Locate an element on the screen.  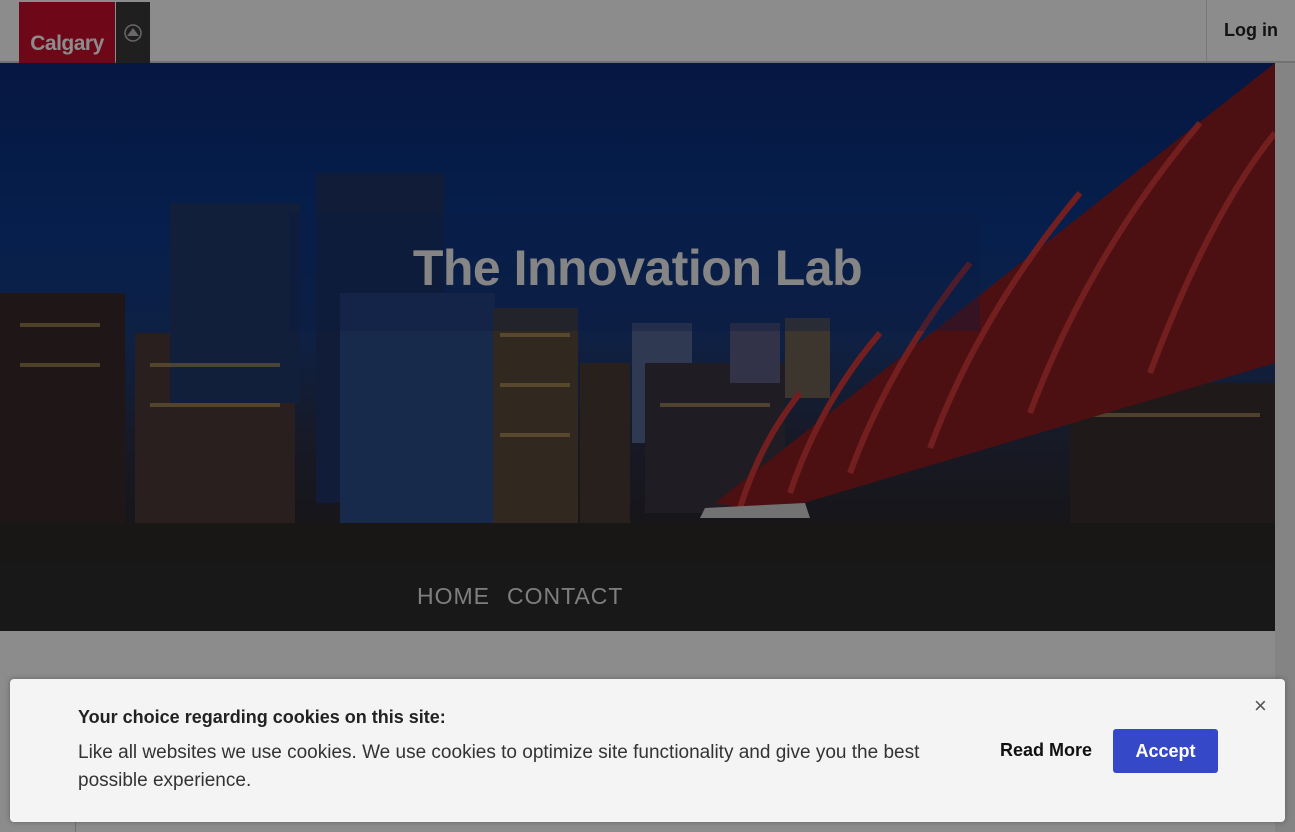
read-more-link: Read More is located at coordinates (1046, 750).